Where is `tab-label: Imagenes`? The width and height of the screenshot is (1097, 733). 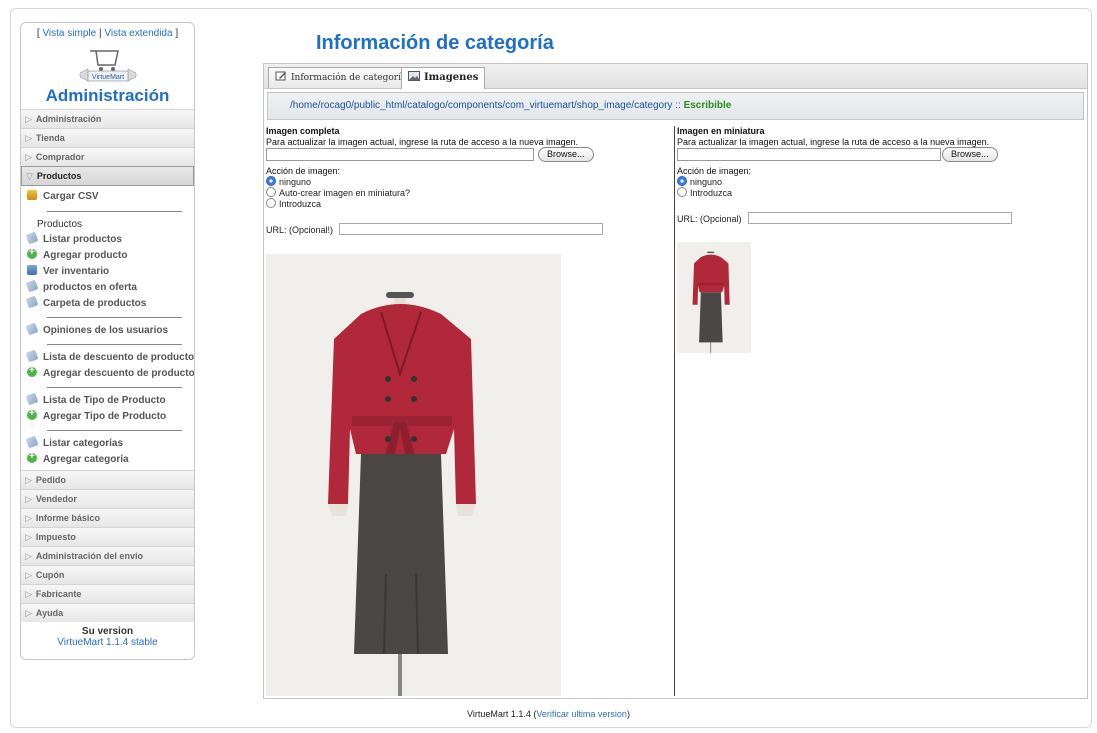 tab-label: Imagenes is located at coordinates (451, 77).